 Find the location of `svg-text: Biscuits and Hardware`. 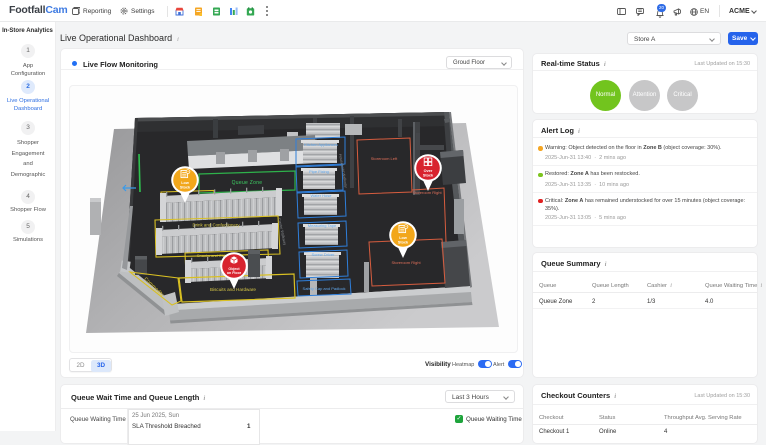

svg-text: Biscuits and Hardware is located at coordinates (233, 289).